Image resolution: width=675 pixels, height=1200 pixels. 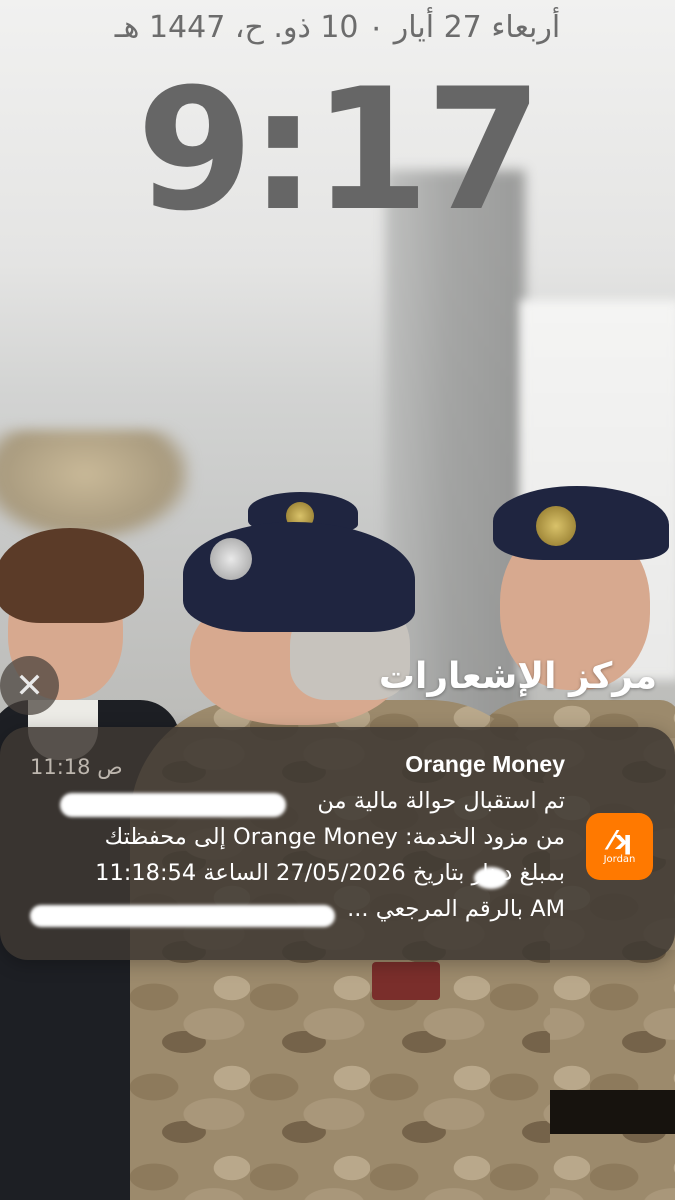 I want to click on lockscreen-clock: 9:17, so click(x=339, y=150).